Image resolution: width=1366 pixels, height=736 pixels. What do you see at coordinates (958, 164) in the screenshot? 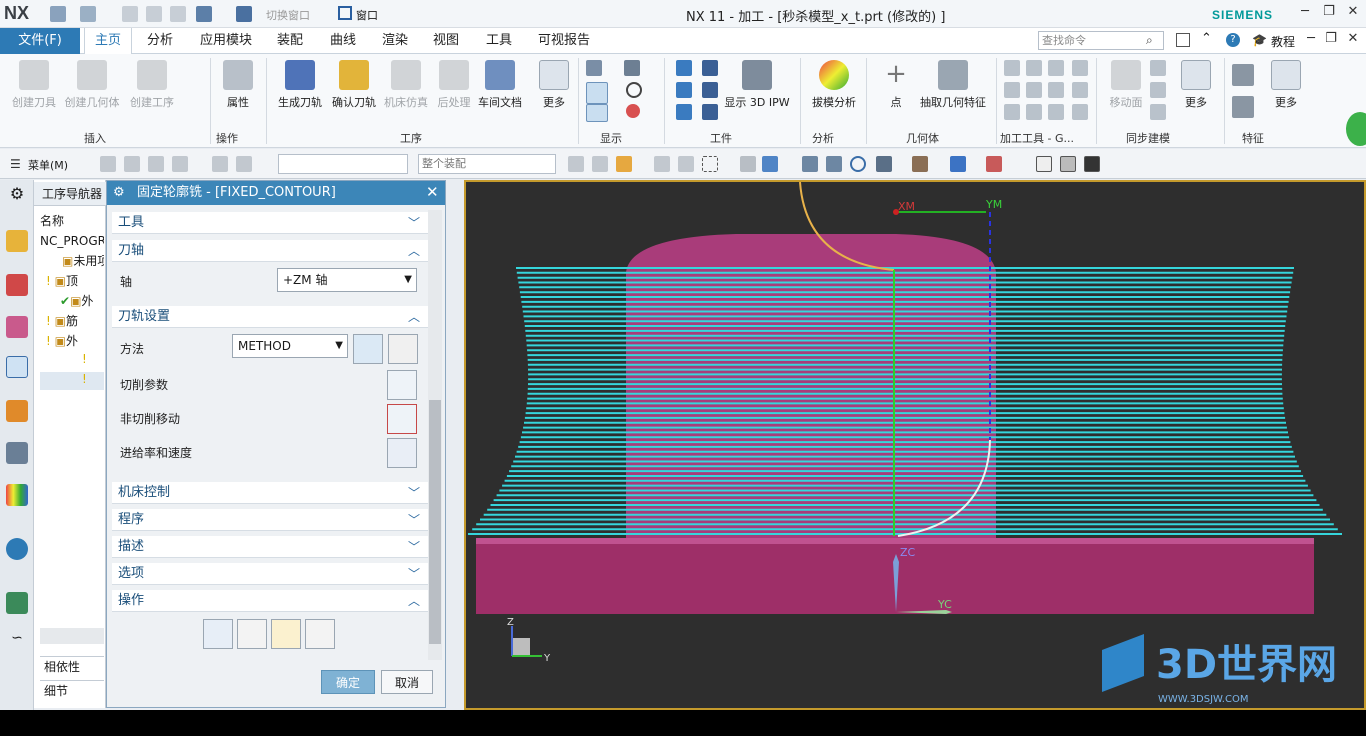
I see `orient-view-icon` at bounding box center [958, 164].